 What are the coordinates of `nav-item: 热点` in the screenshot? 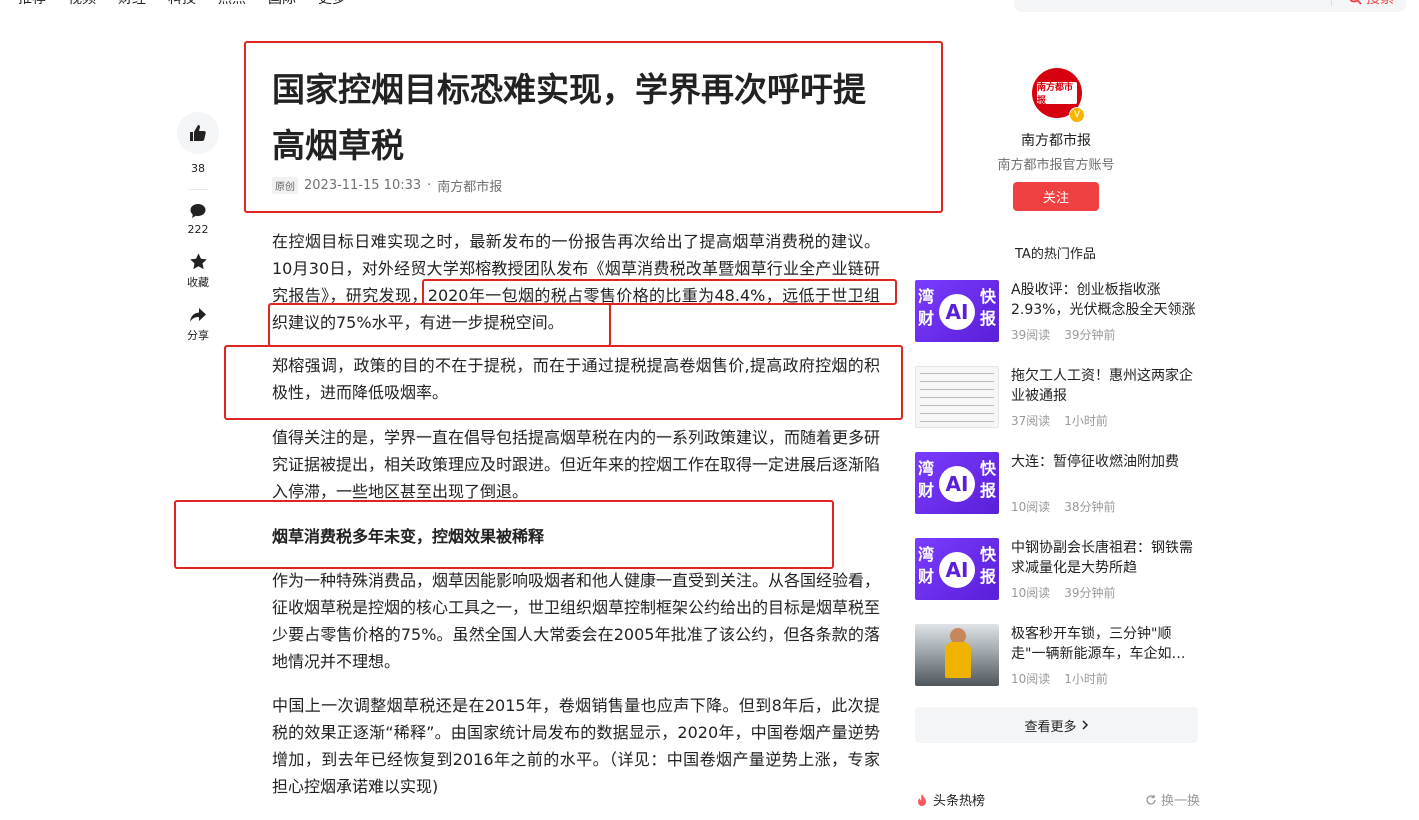 It's located at (232, 4).